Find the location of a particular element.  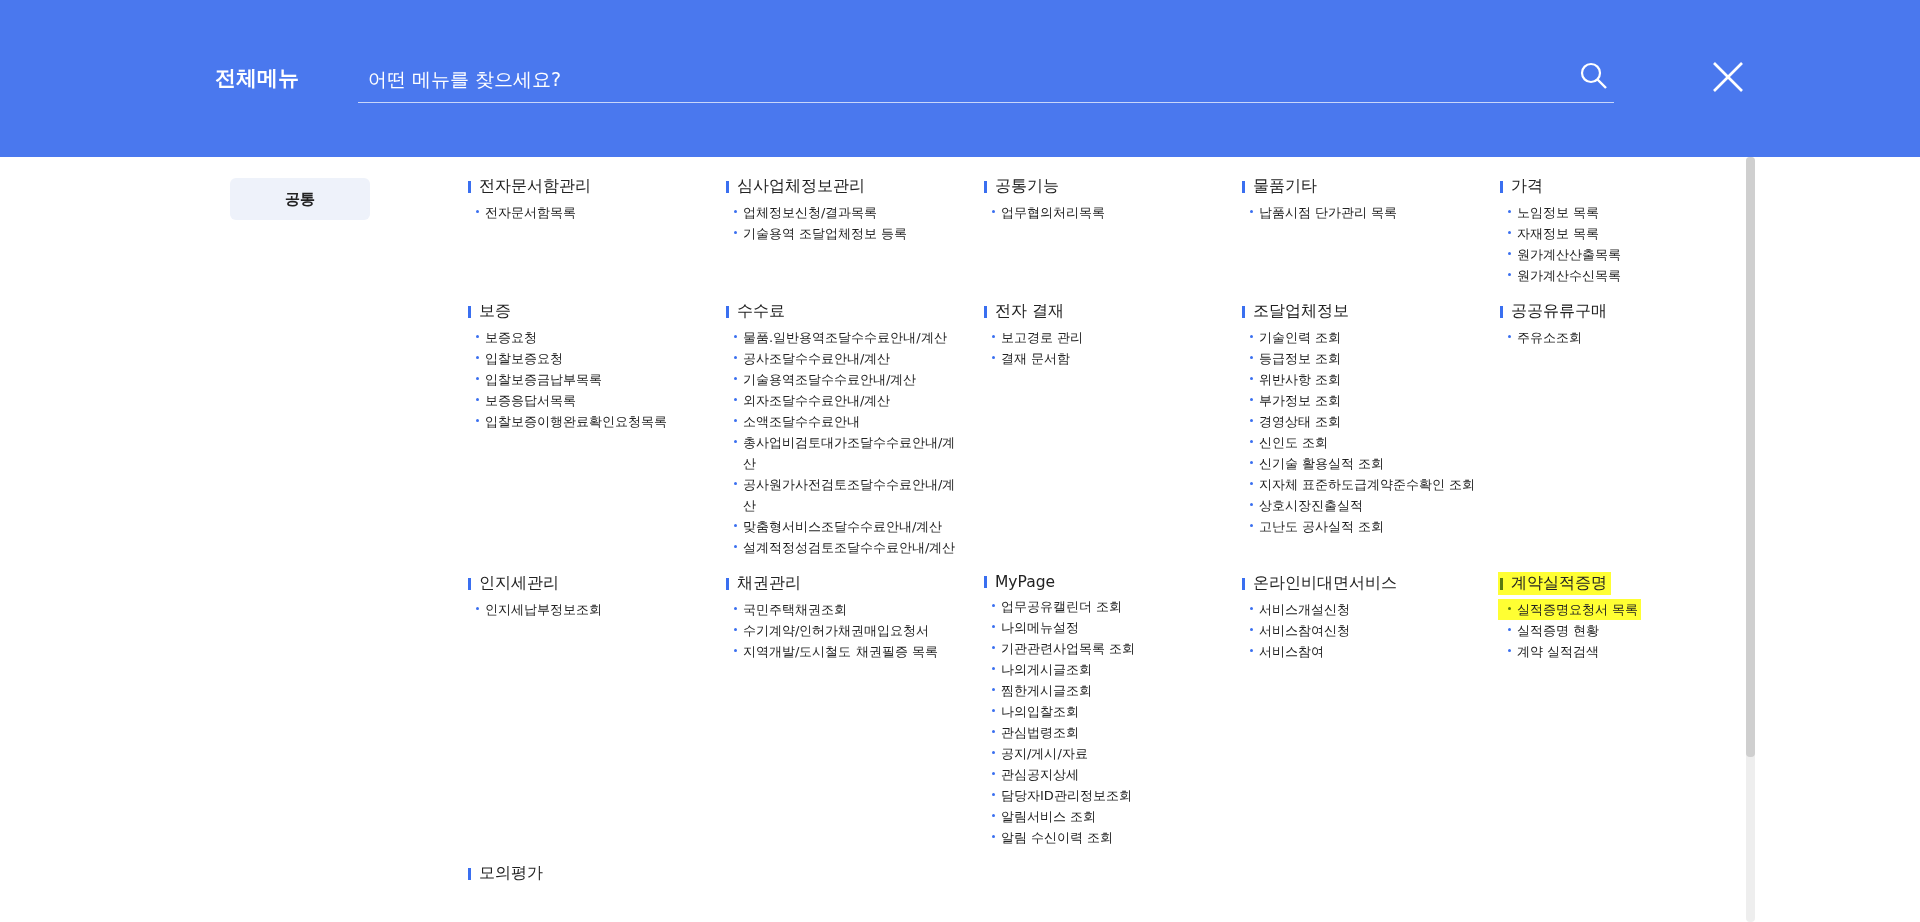

menu-link: 전자문서함목록 is located at coordinates (522, 212).